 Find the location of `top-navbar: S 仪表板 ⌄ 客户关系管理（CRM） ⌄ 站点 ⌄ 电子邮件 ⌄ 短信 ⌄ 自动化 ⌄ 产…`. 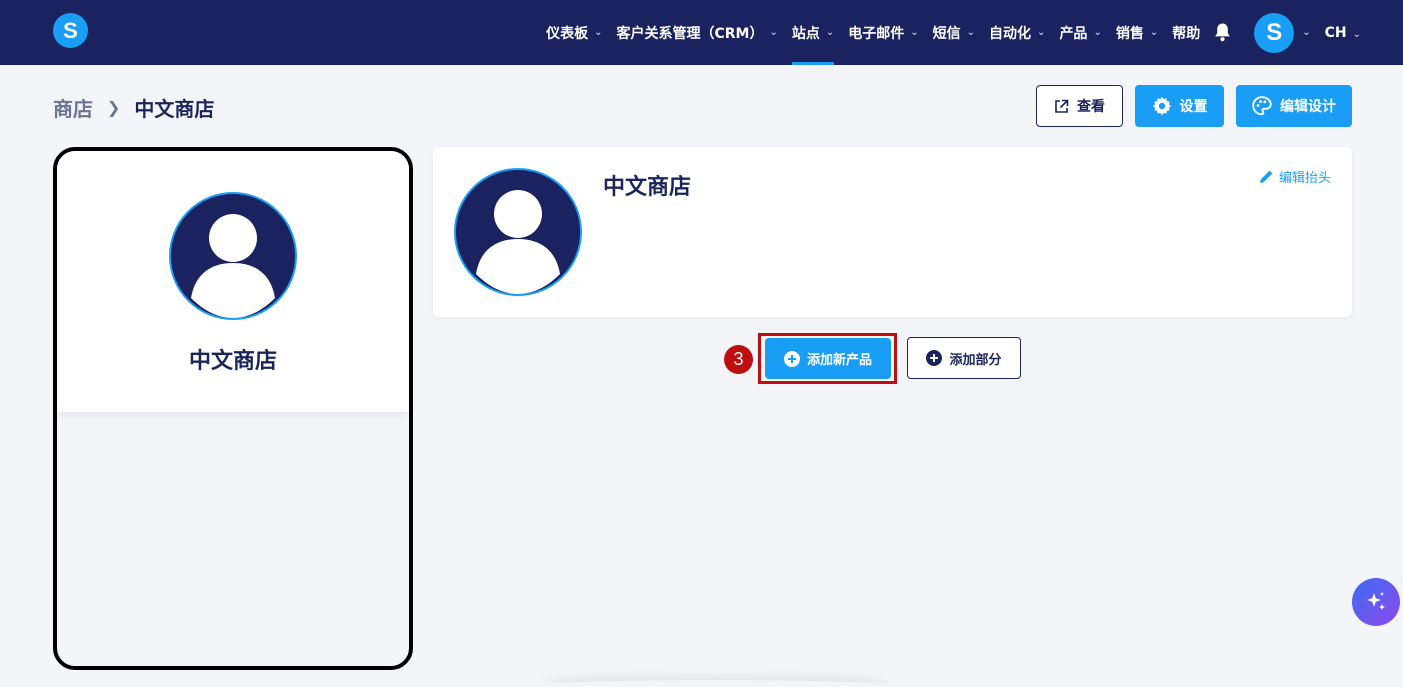

top-navbar: S 仪表板 ⌄ 客户关系管理（CRM） ⌄ 站点 ⌄ 电子邮件 ⌄ 短信 ⌄ 自动化 ⌄ 产… is located at coordinates (701, 32).